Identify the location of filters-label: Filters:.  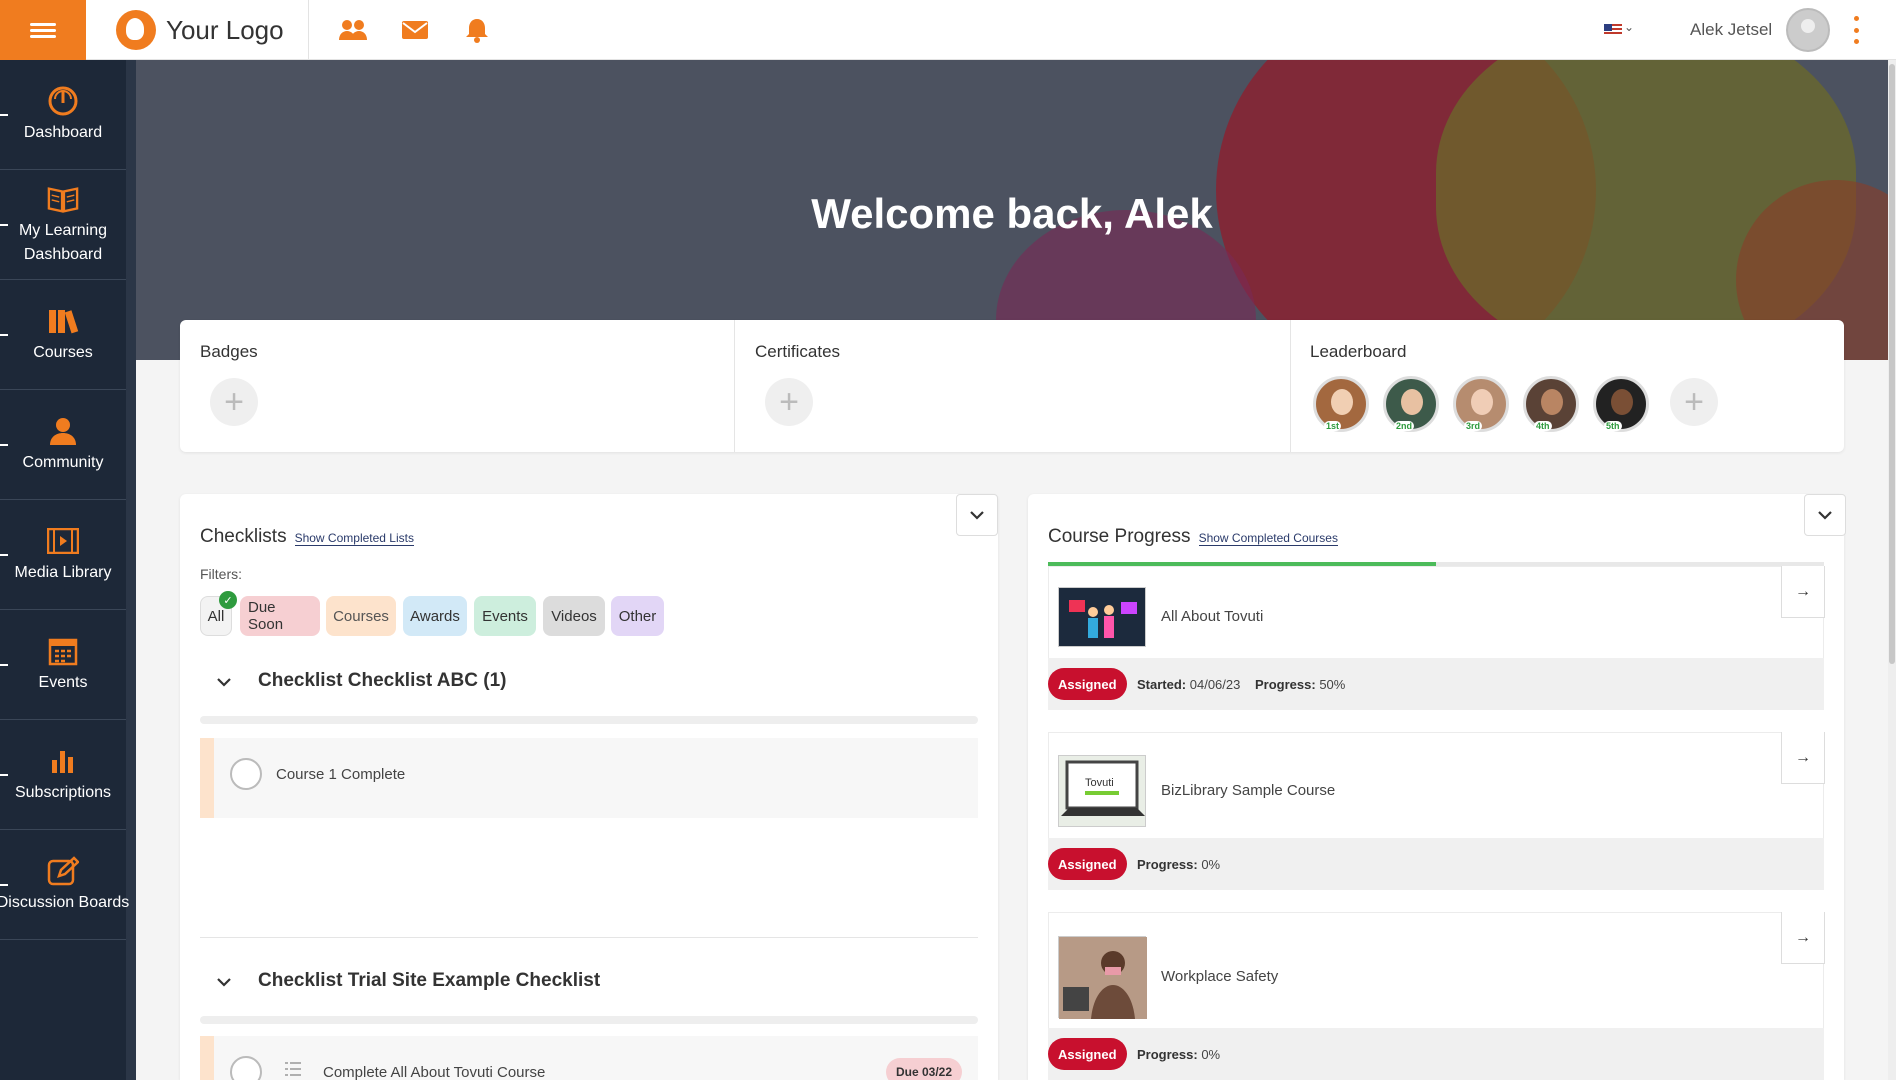
(221, 574).